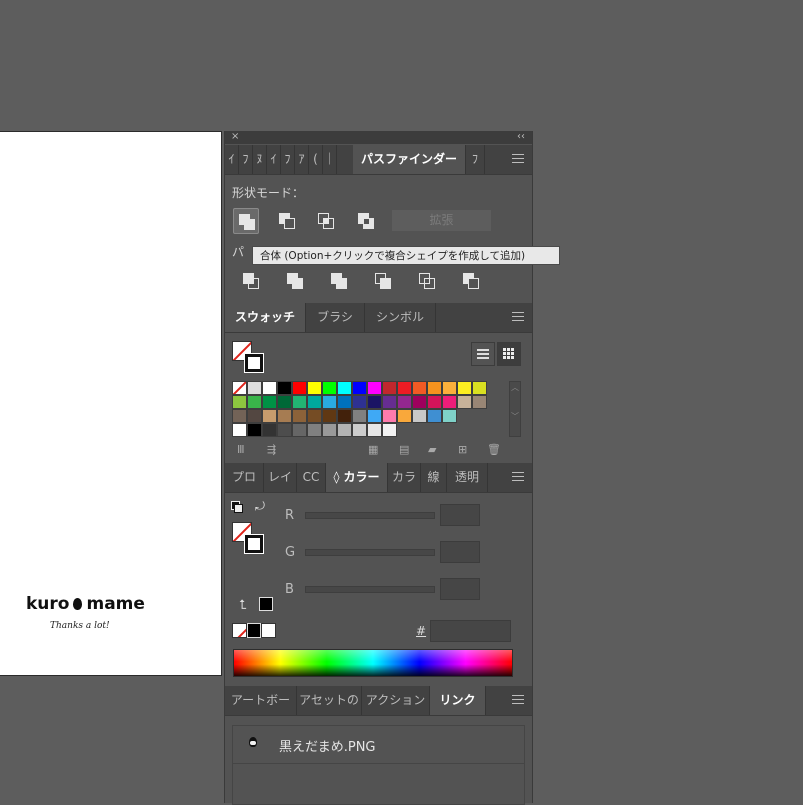  I want to click on tab-cc-libraries: CC, so click(311, 477).